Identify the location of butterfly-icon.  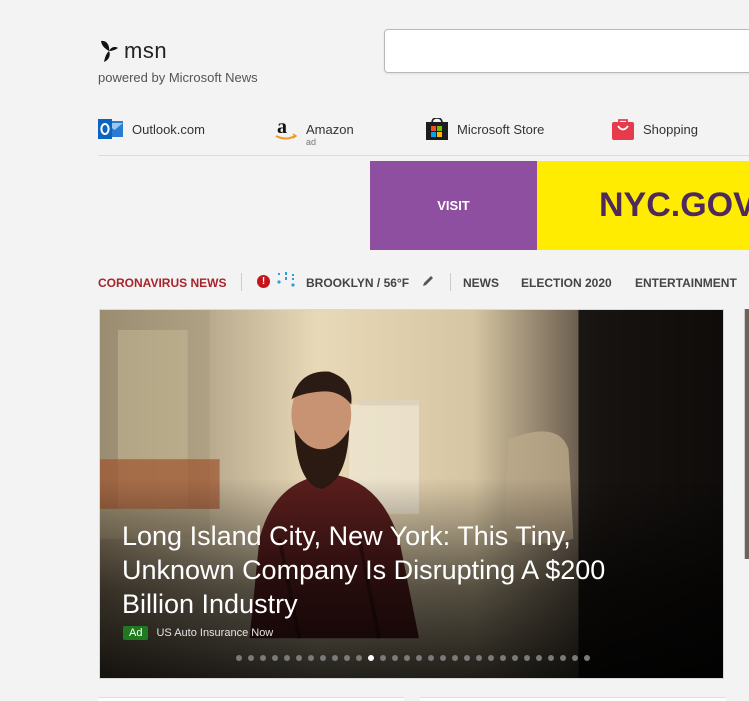
(109, 51).